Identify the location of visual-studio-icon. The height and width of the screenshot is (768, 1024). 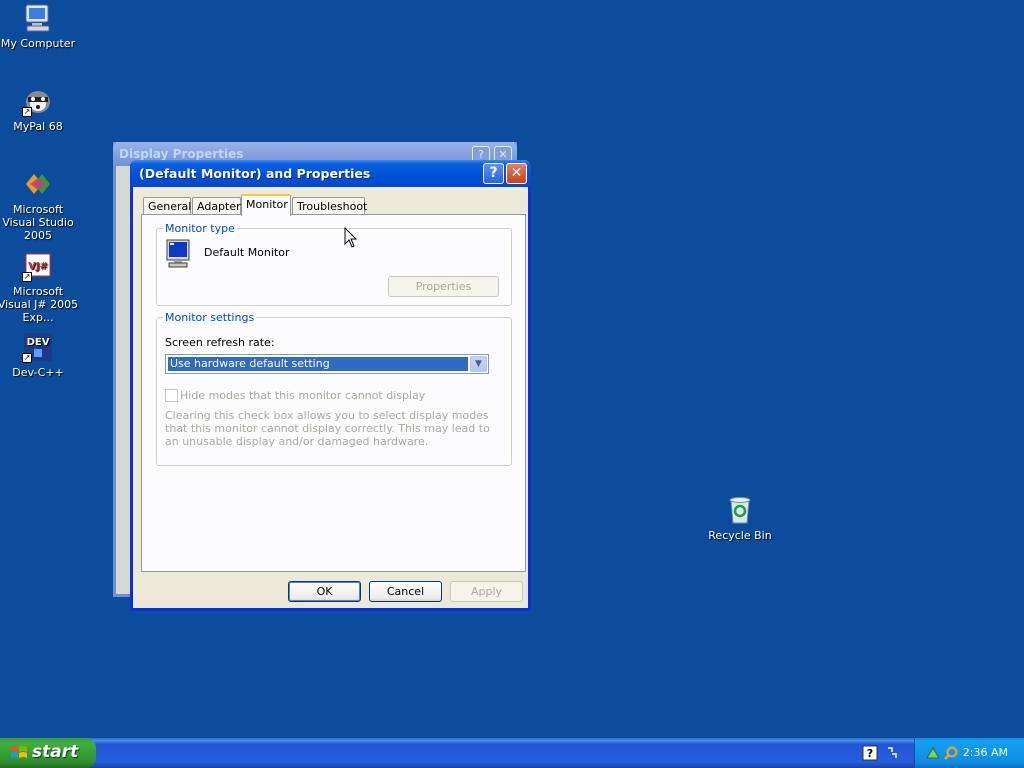
(38, 184).